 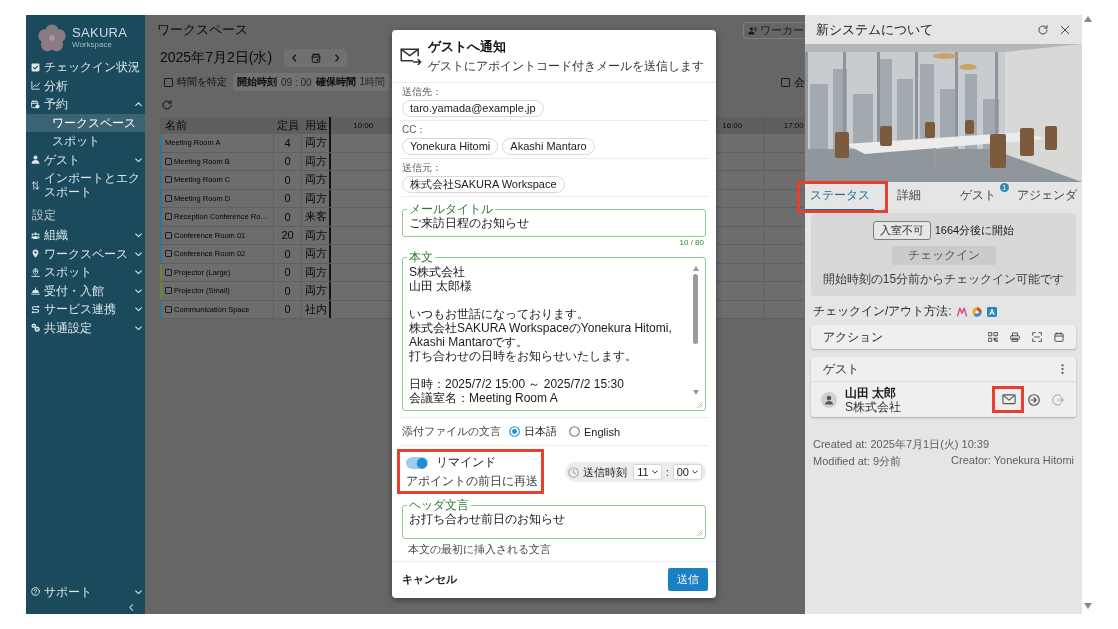 I want to click on printer-icon, so click(x=1015, y=337).